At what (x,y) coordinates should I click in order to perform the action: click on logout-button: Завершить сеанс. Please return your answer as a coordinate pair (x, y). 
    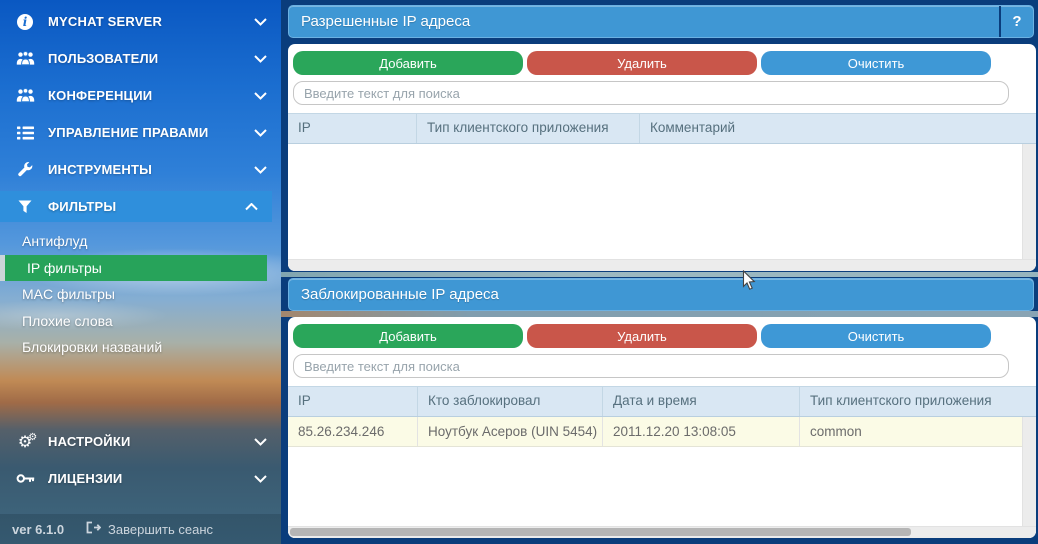
    Looking at the image, I should click on (149, 529).